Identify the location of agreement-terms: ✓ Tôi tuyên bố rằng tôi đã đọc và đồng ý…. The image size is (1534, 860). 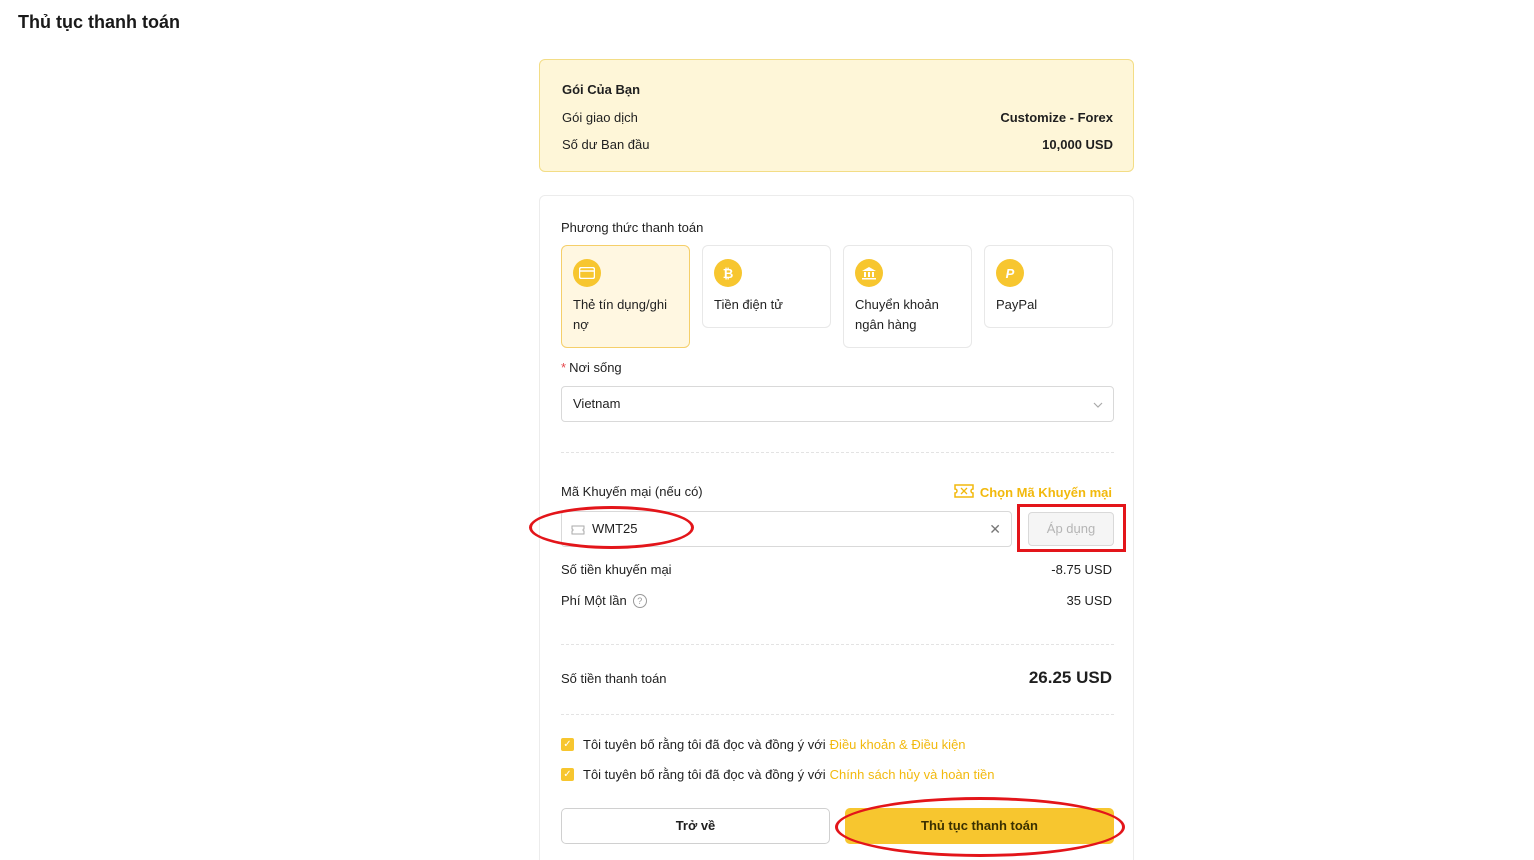
(763, 744).